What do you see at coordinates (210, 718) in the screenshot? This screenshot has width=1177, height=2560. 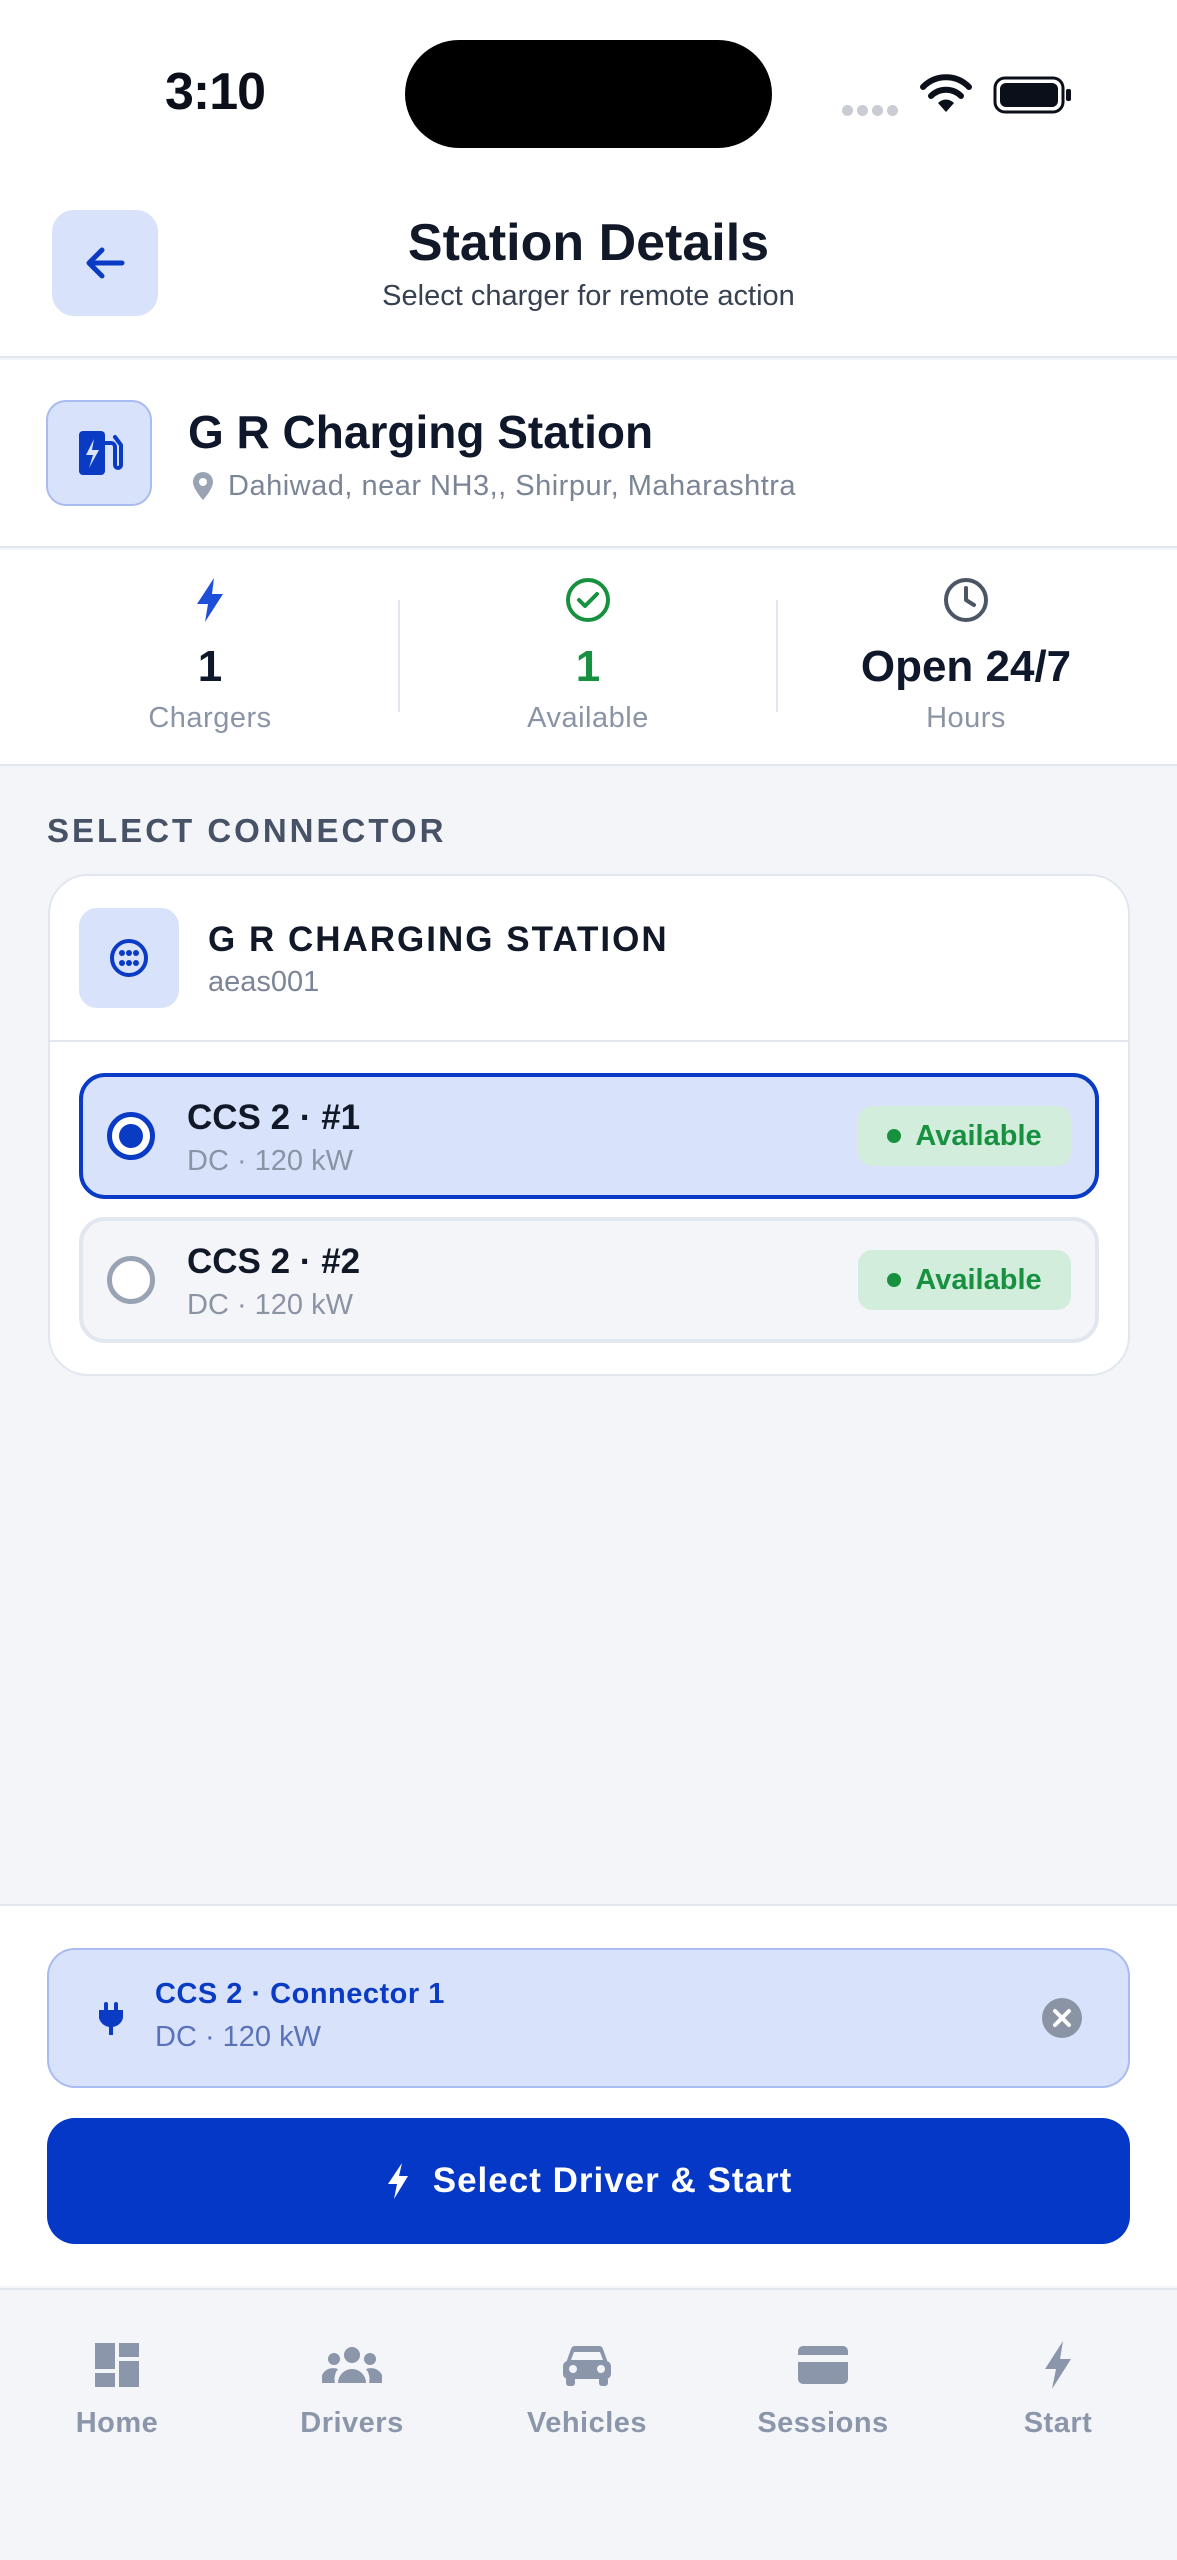 I see `stat-label: Chargers` at bounding box center [210, 718].